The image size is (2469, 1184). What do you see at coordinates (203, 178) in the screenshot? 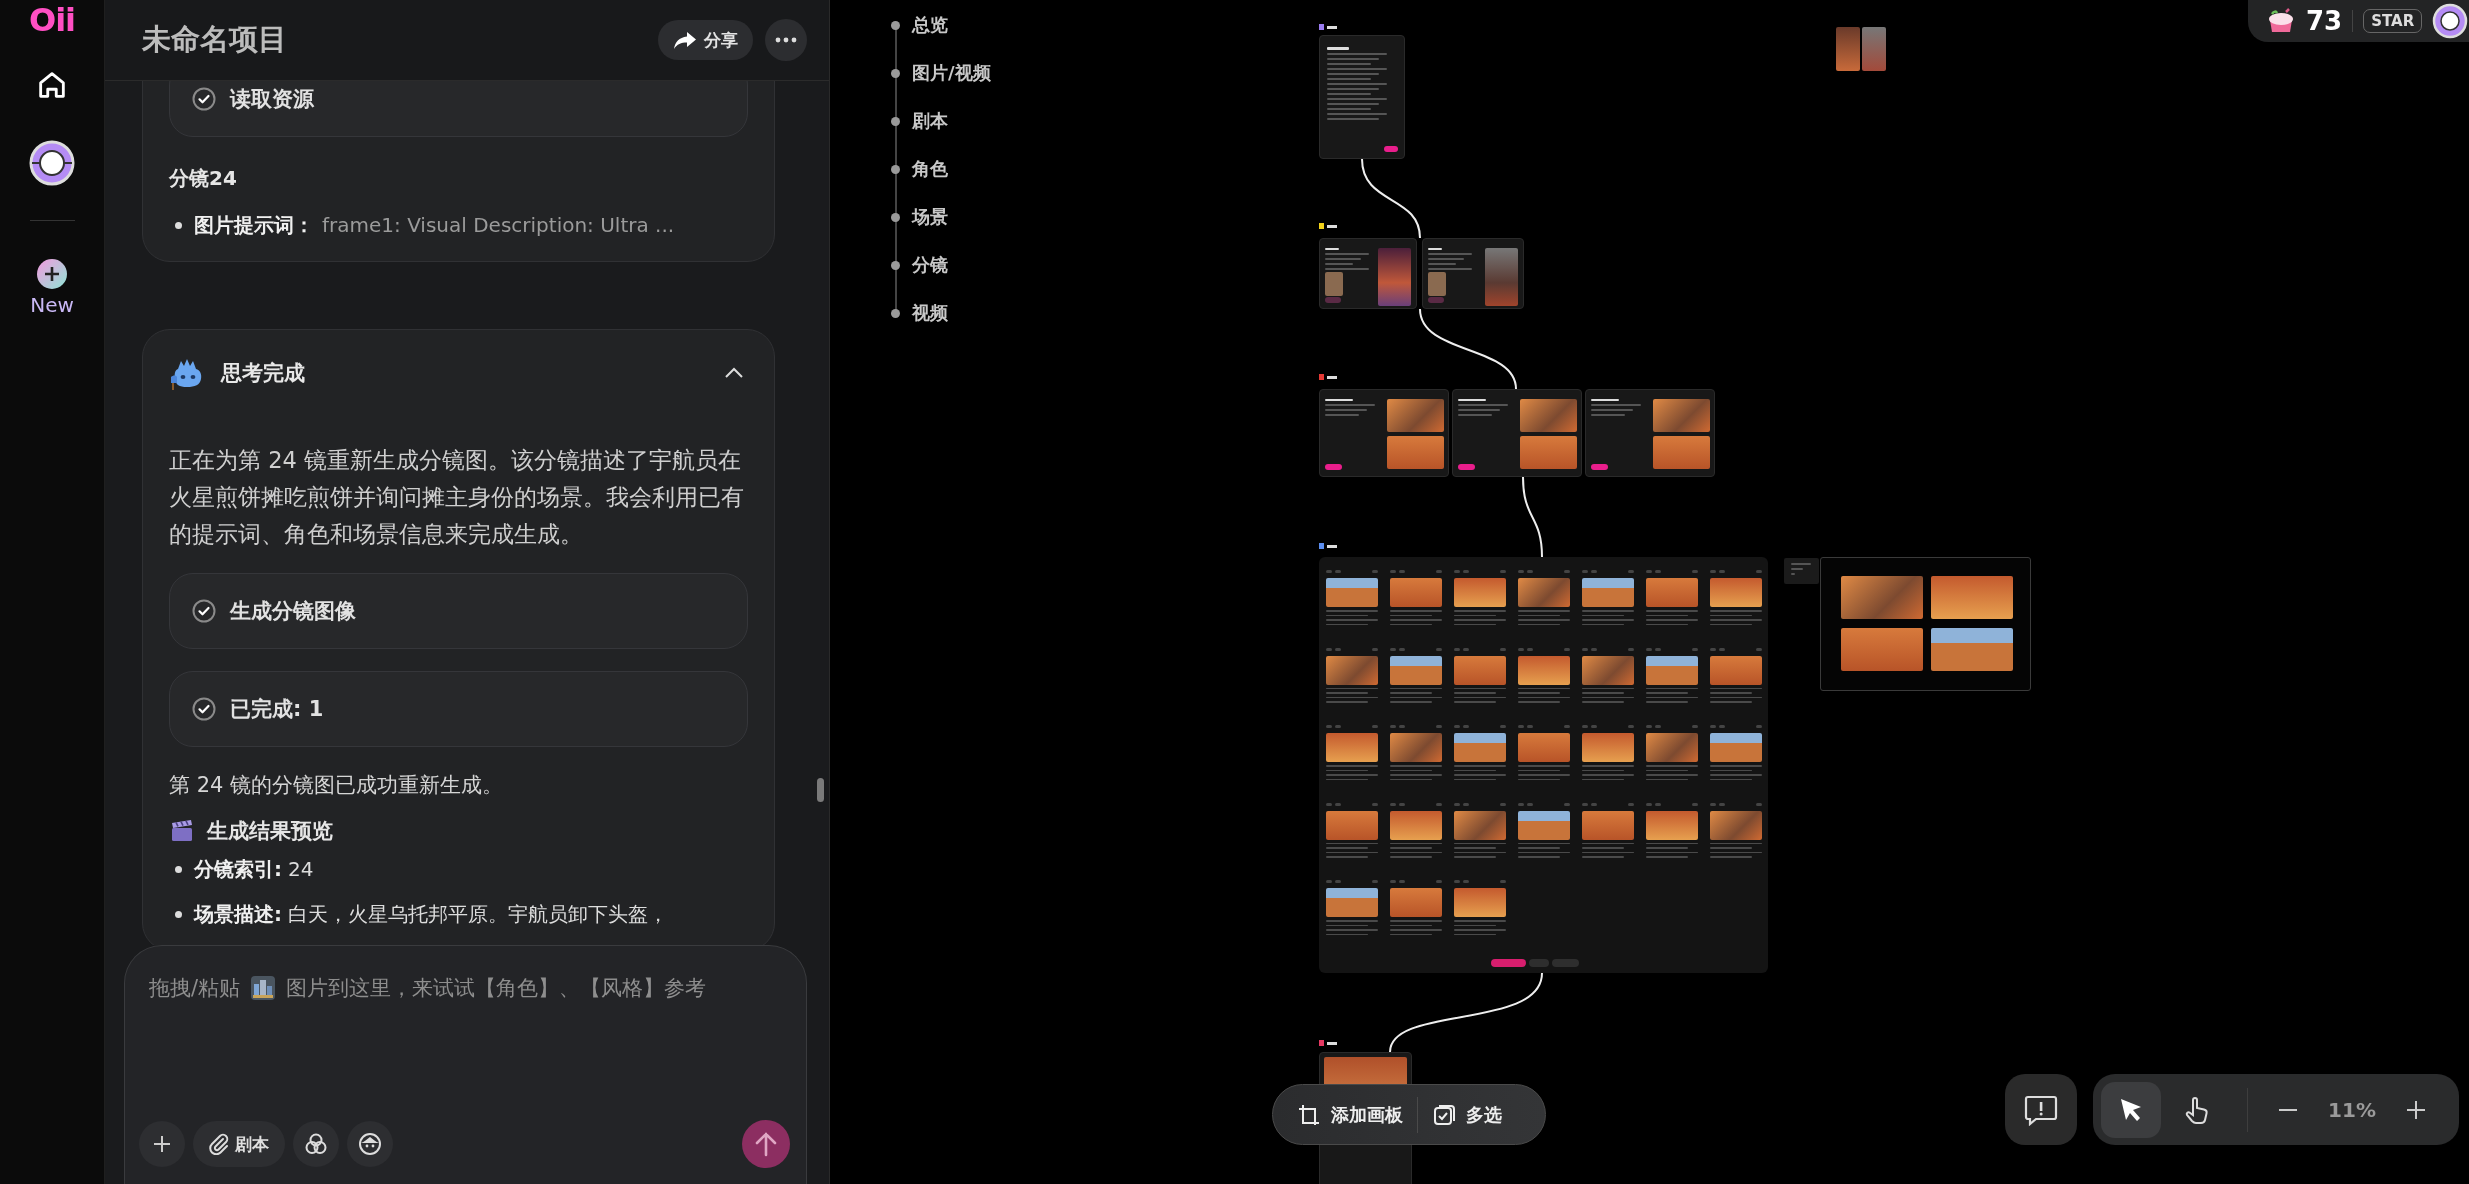
I see `message-heading: 分镜24` at bounding box center [203, 178].